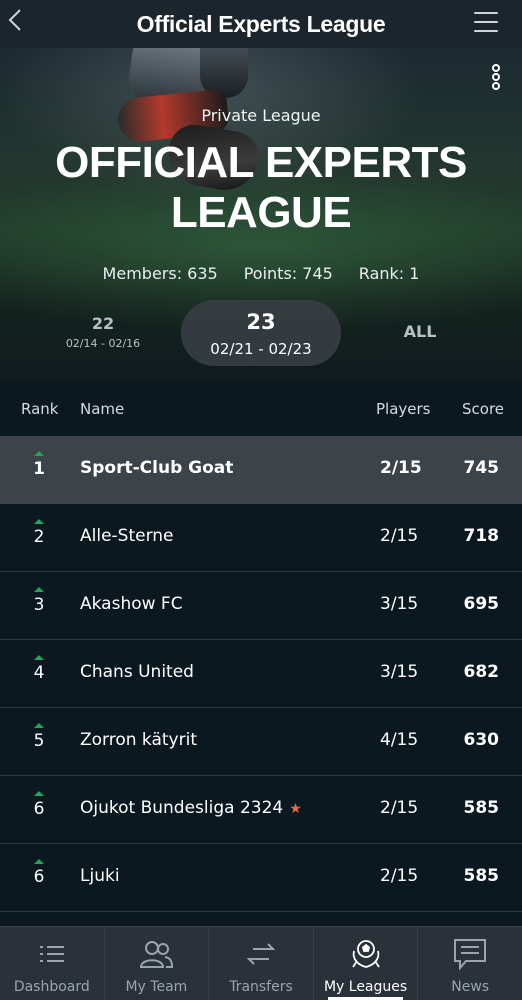  Describe the element at coordinates (39, 469) in the screenshot. I see `row-rank: 1` at that location.